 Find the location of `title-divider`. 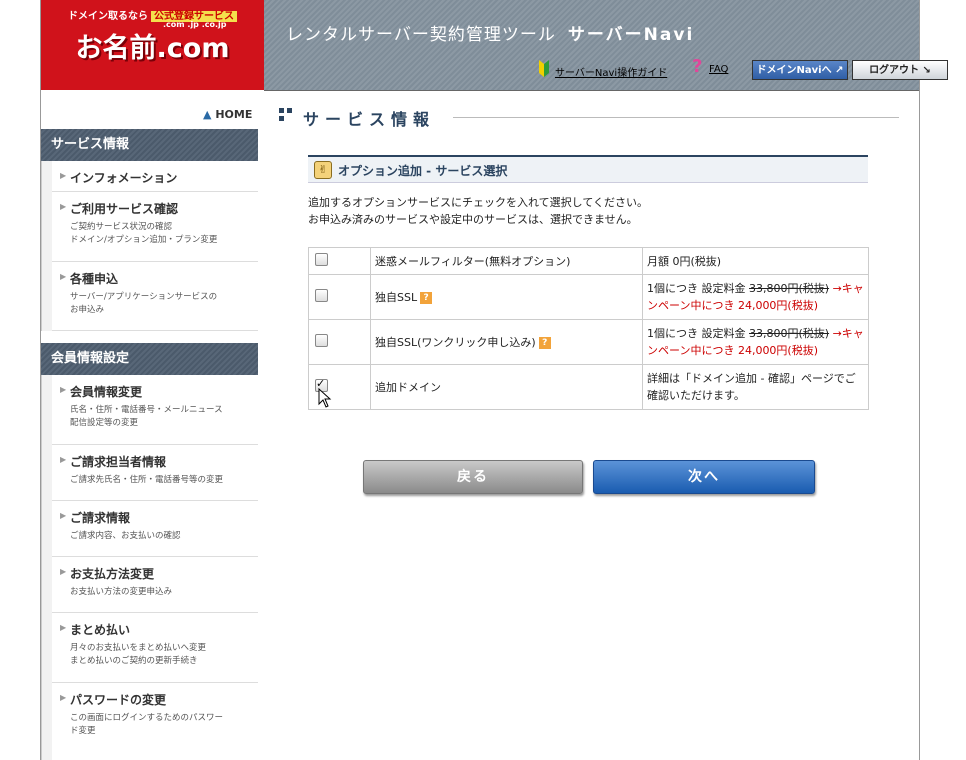

title-divider is located at coordinates (676, 117).